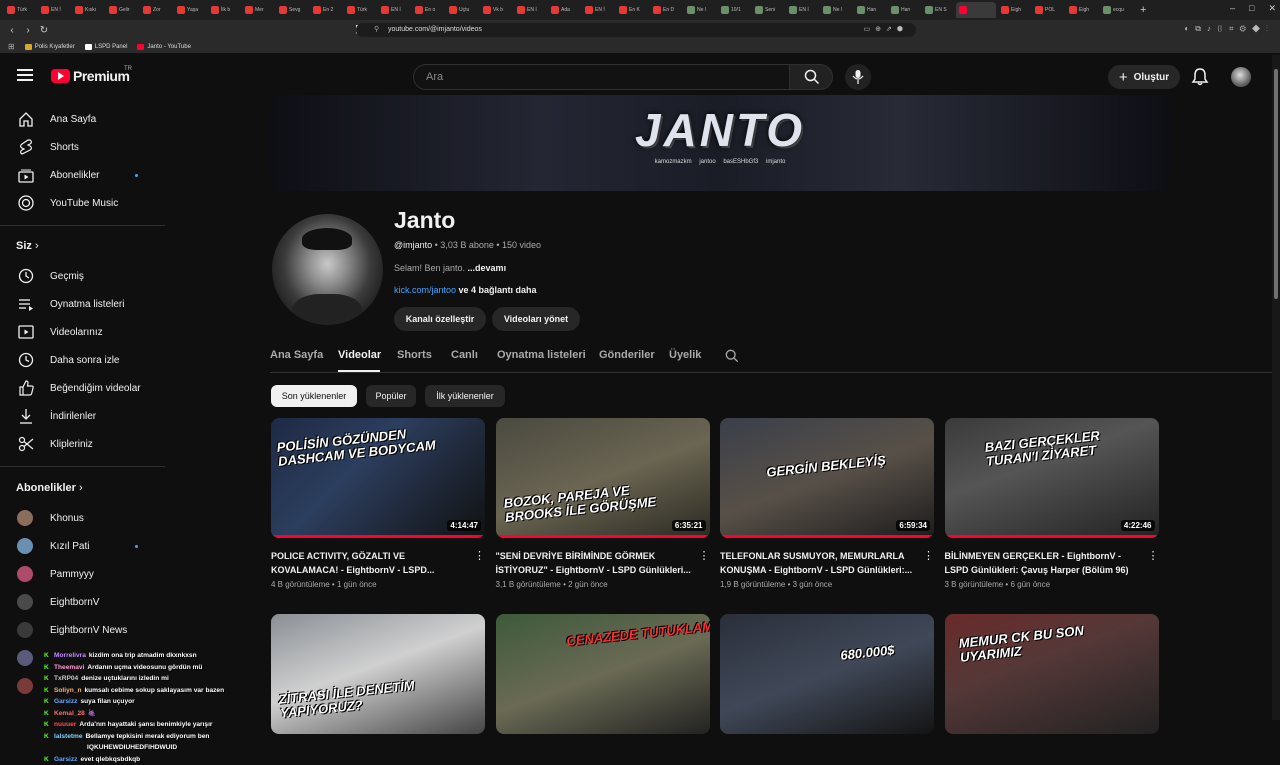 The width and height of the screenshot is (1280, 765). What do you see at coordinates (976, 10) in the screenshot?
I see `browser-tab` at bounding box center [976, 10].